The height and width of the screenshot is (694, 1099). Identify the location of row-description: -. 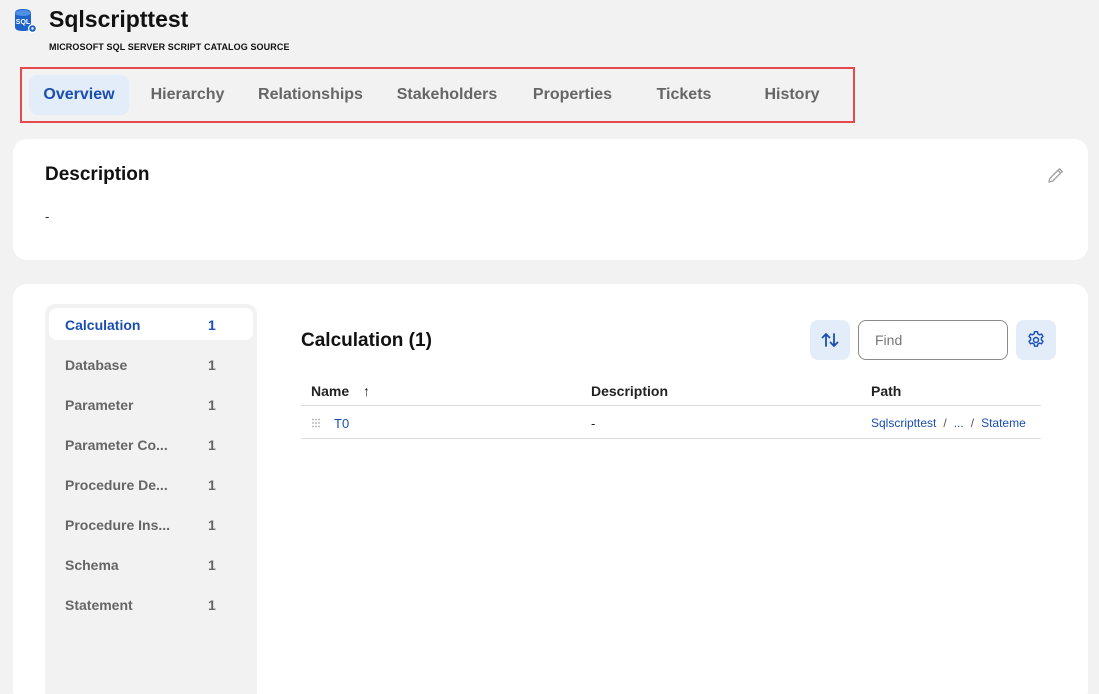
(593, 423).